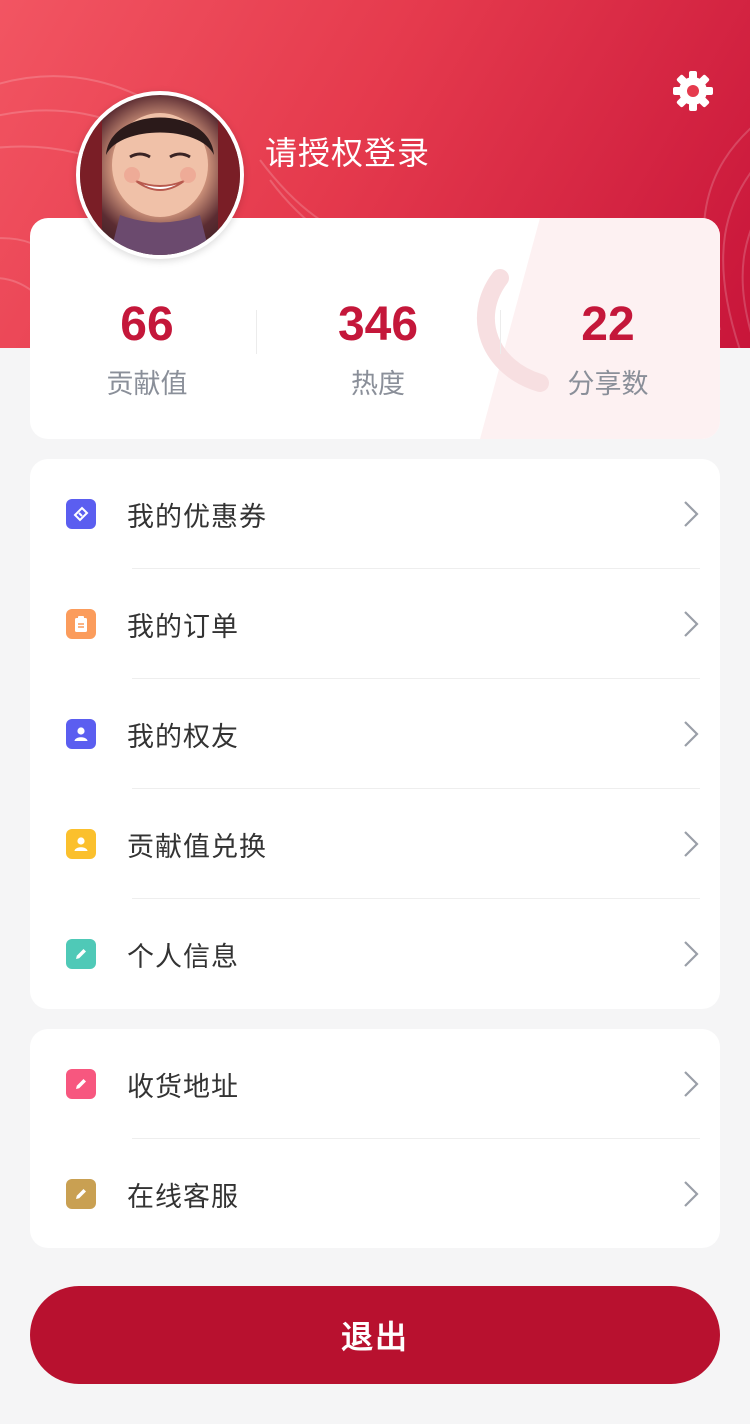  What do you see at coordinates (375, 514) in the screenshot?
I see `menu-item-coupons: 我的优惠券` at bounding box center [375, 514].